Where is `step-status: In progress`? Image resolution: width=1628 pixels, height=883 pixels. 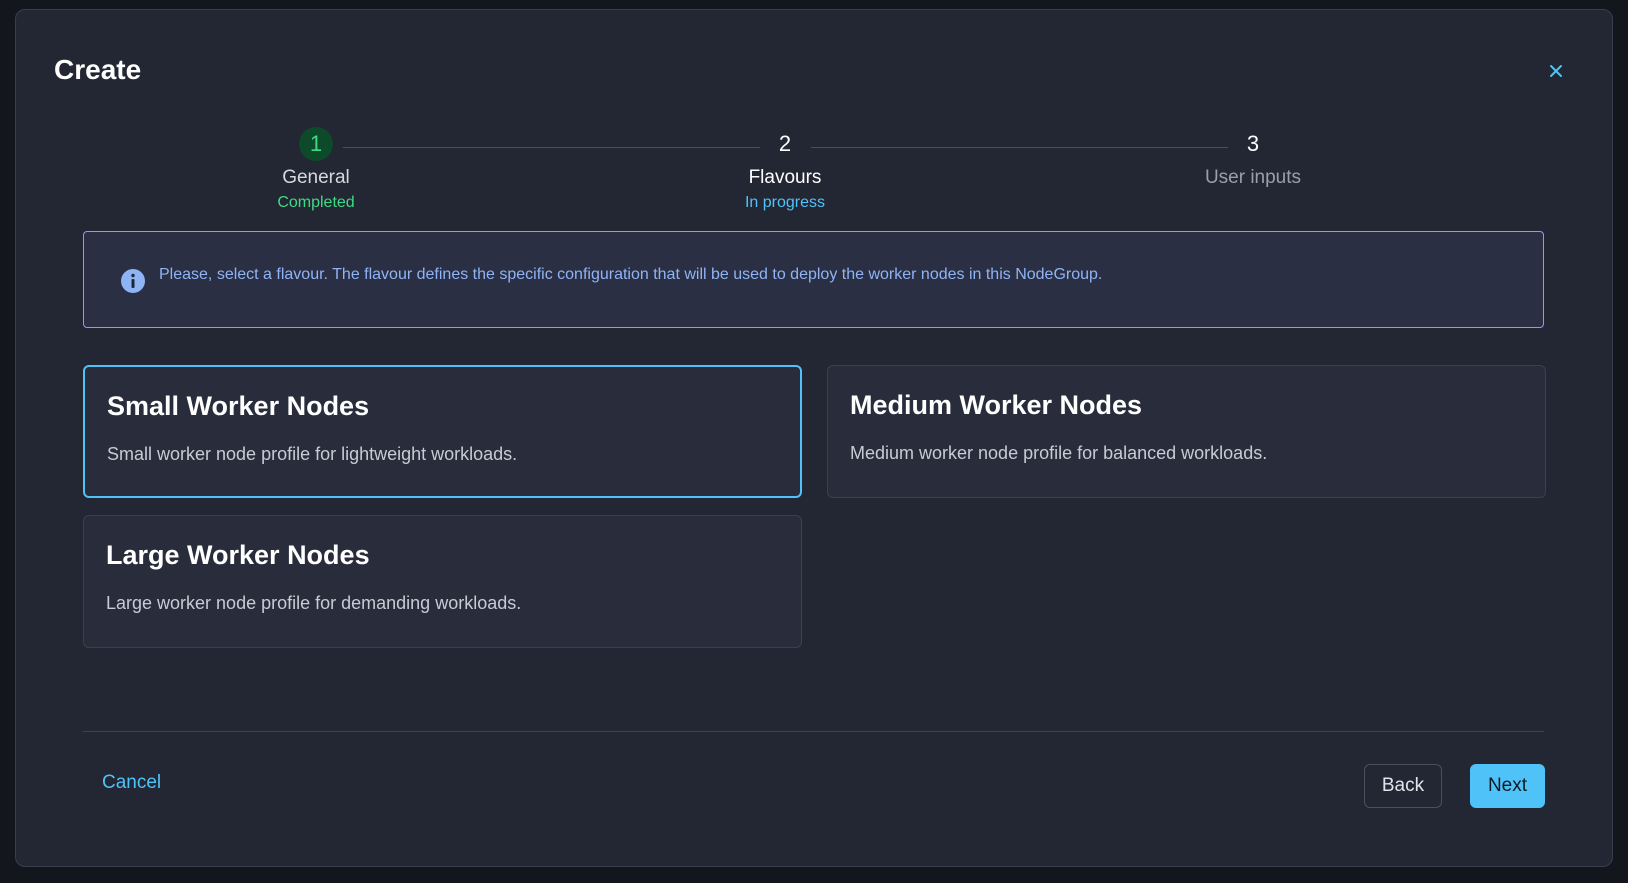 step-status: In progress is located at coordinates (785, 202).